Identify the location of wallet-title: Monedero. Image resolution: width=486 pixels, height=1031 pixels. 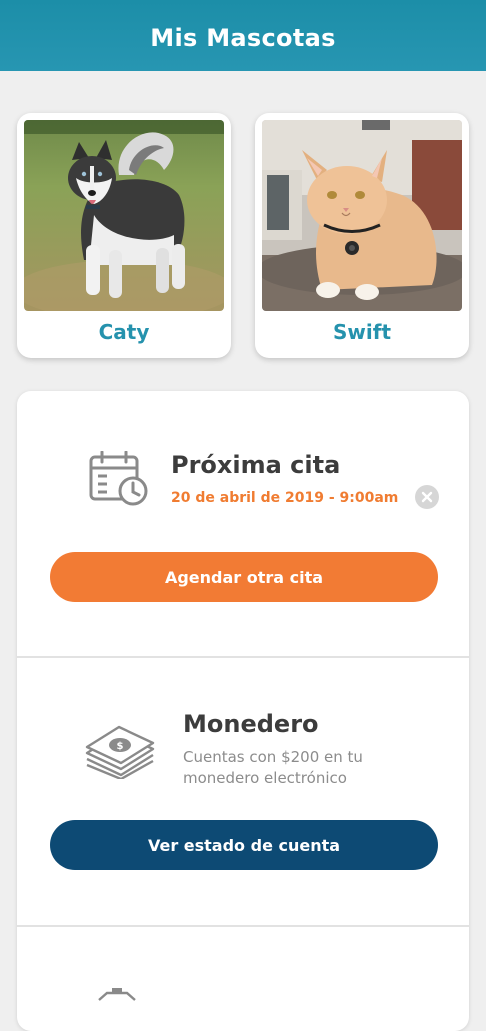
(251, 724).